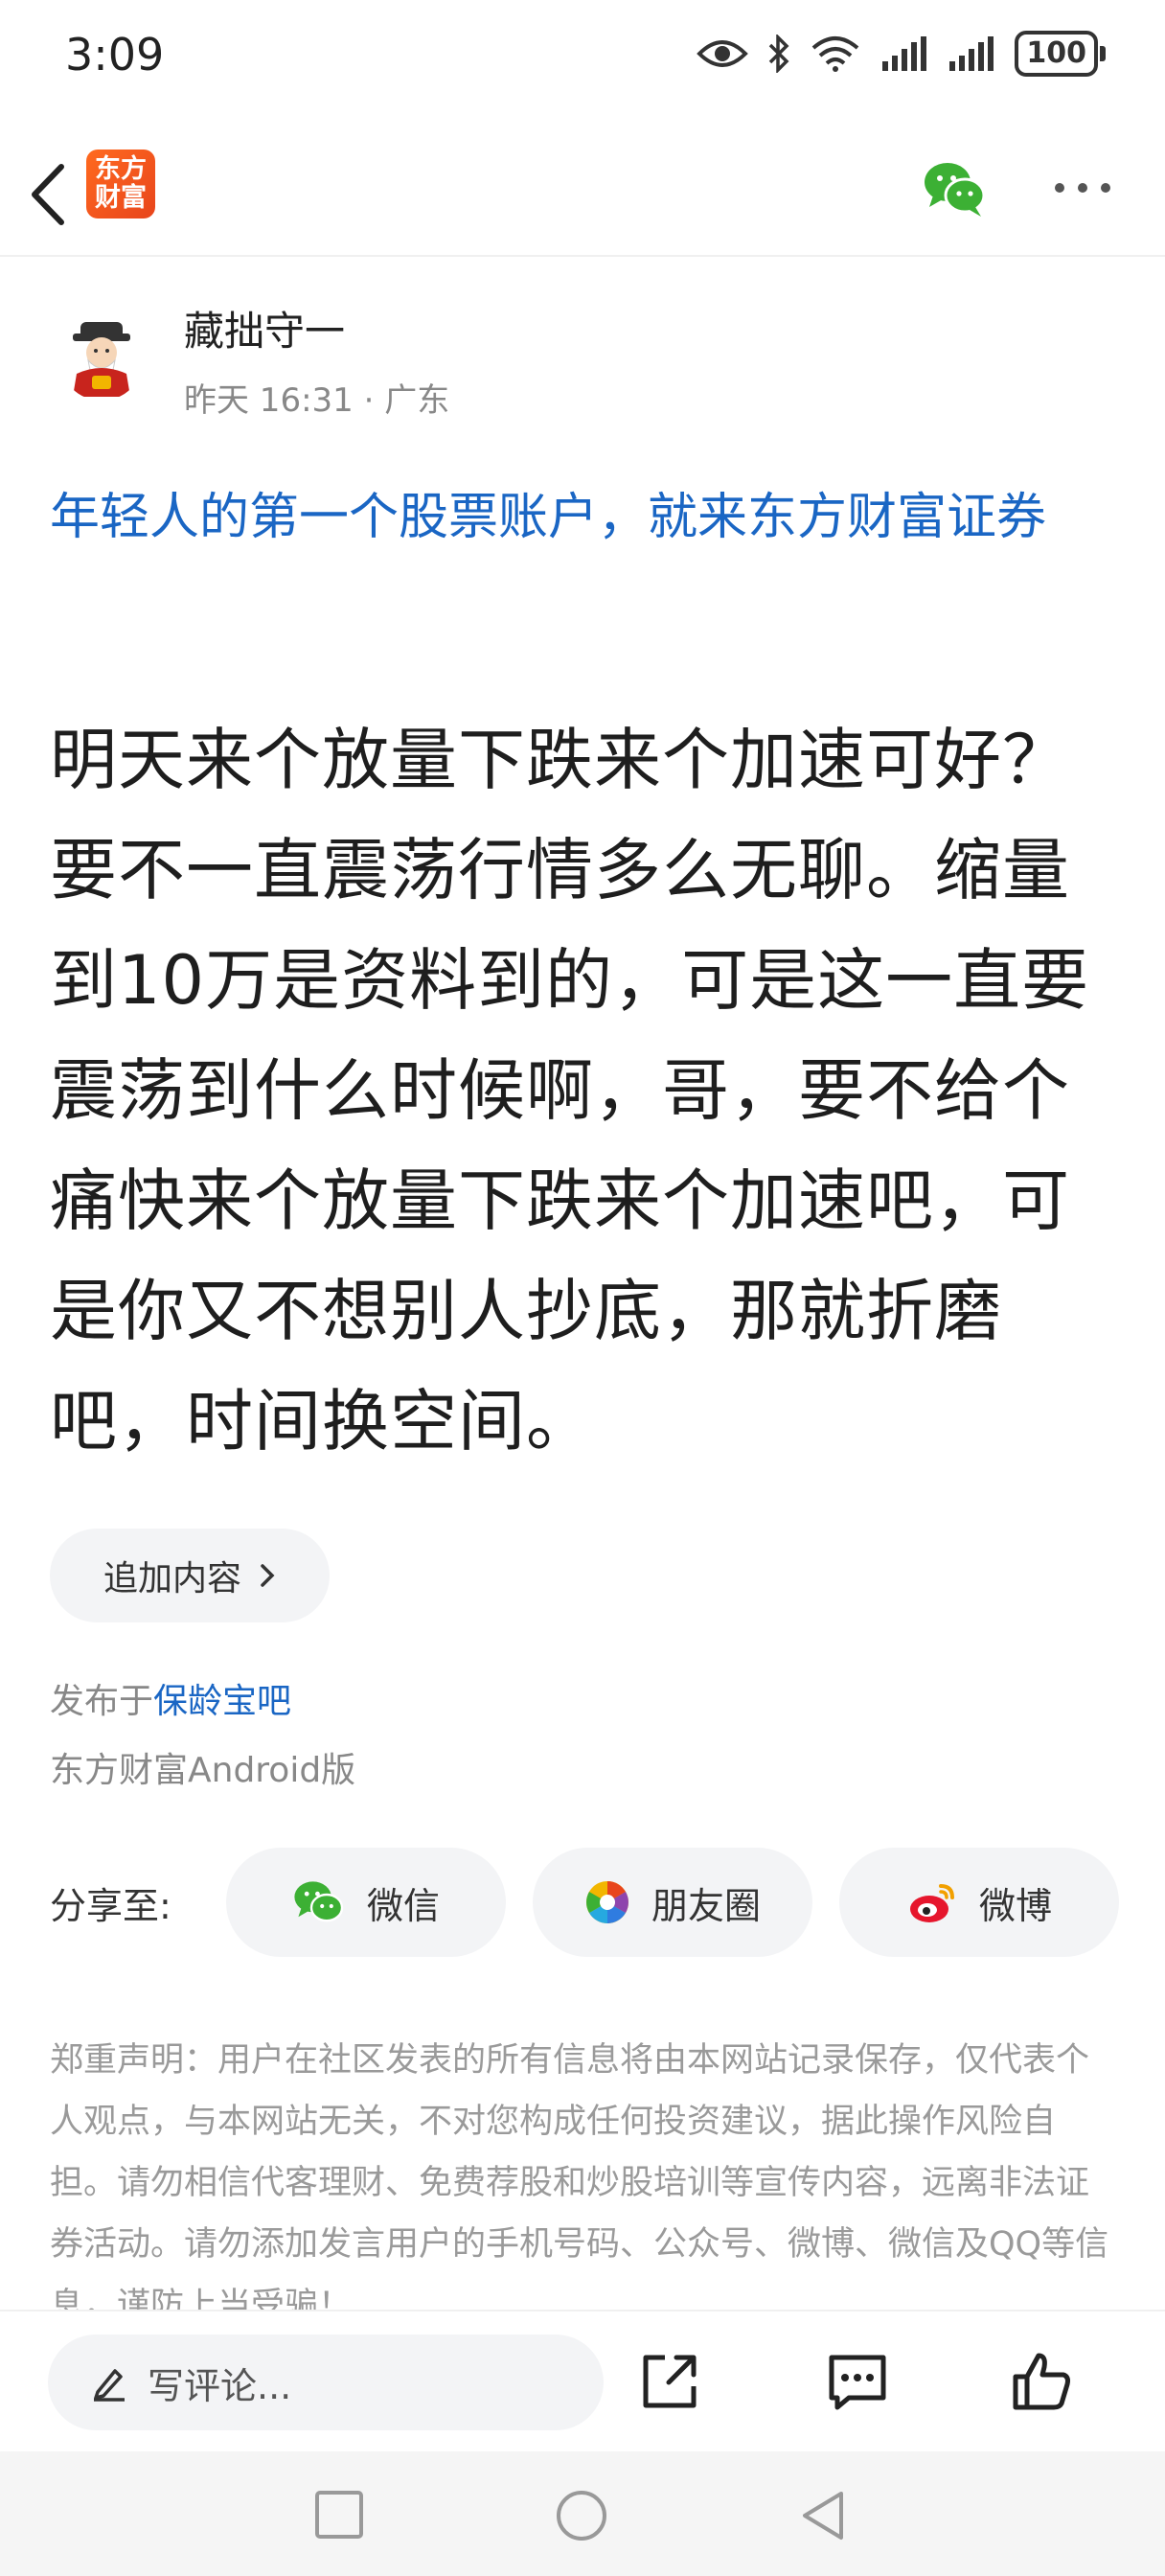 Image resolution: width=1165 pixels, height=2576 pixels. Describe the element at coordinates (110, 1906) in the screenshot. I see `share-label: 分享至:` at that location.